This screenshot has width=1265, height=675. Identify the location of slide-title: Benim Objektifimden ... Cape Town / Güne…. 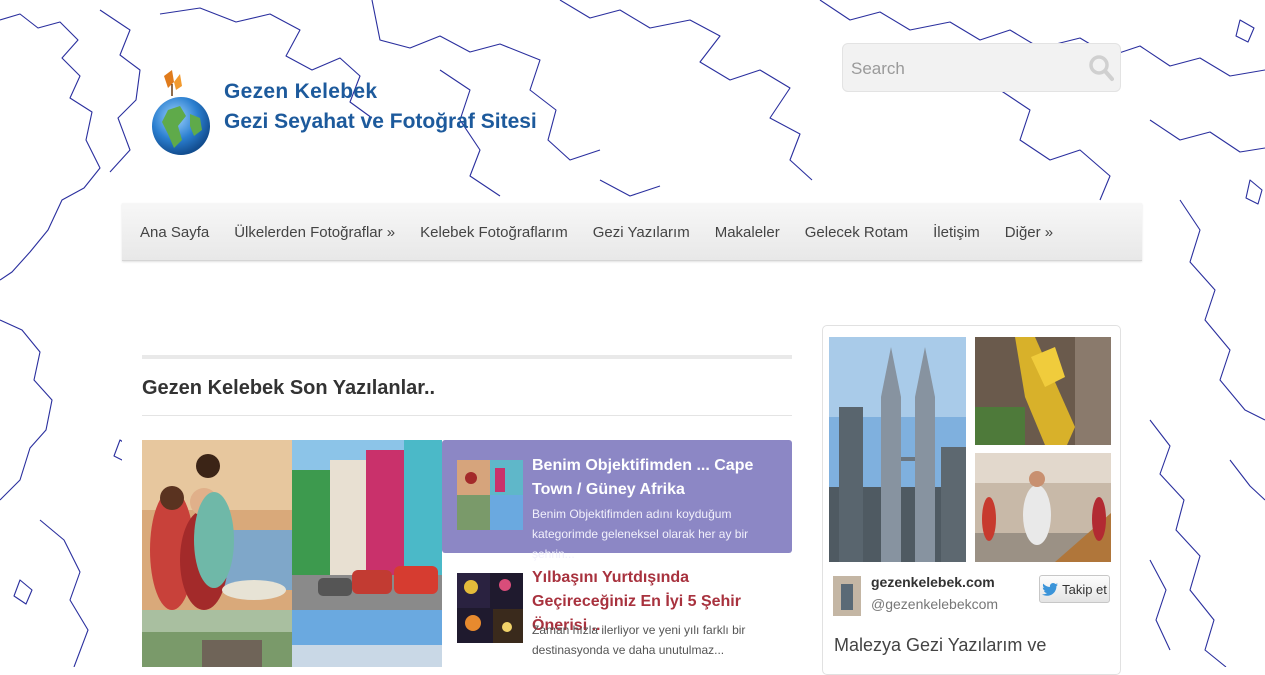
(658, 478).